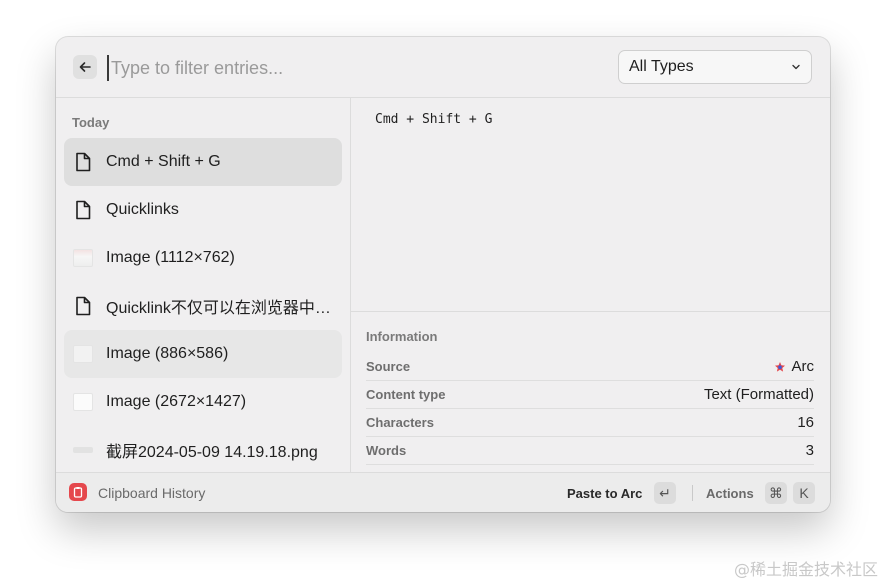  I want to click on info-row-words: Words 3, so click(590, 451).